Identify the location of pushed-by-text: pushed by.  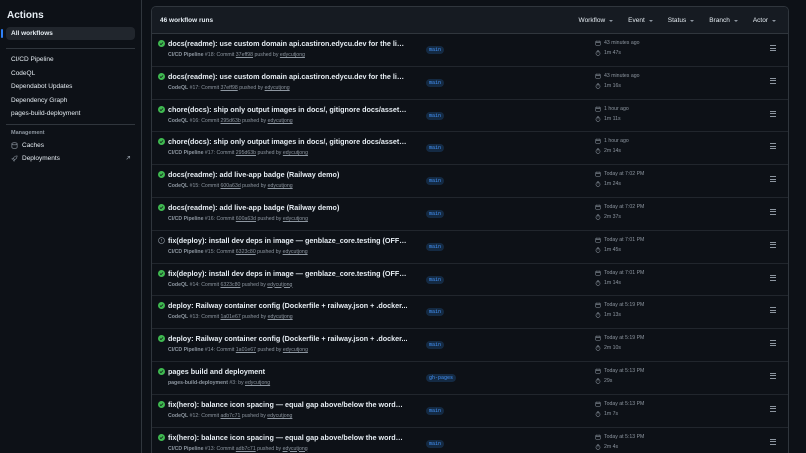
(253, 415).